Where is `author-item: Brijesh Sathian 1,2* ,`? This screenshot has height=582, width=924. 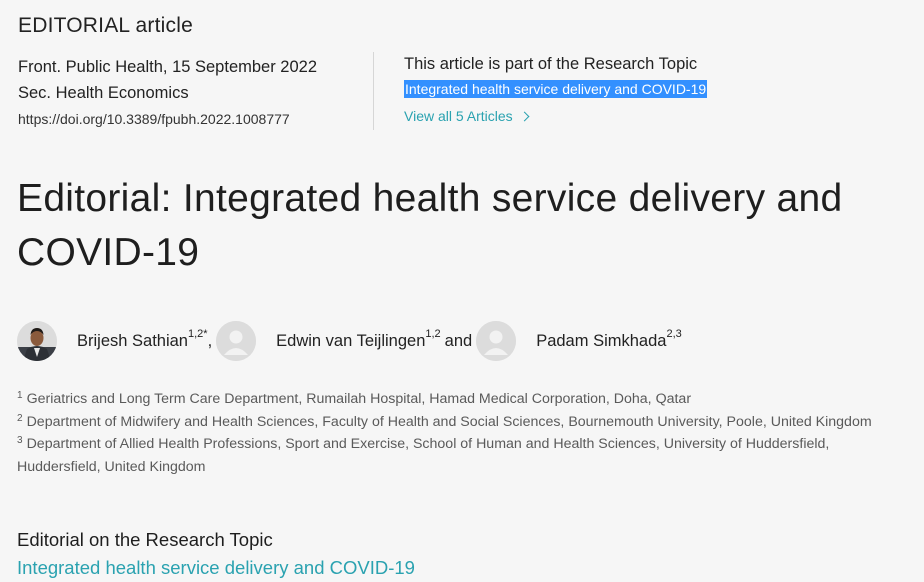 author-item: Brijesh Sathian 1,2* , is located at coordinates (116, 341).